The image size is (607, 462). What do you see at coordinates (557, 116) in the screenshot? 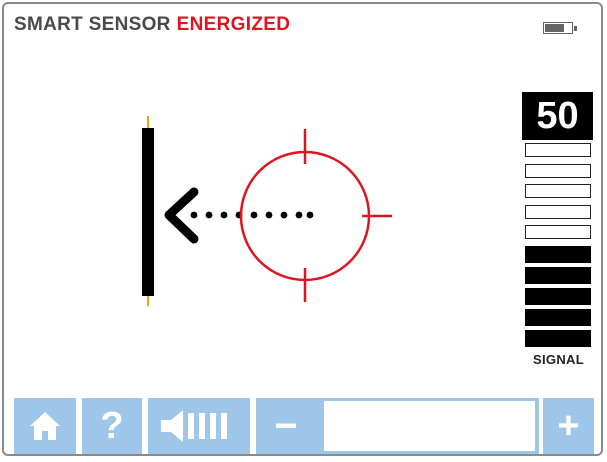
I see `signal-strength-value: 50` at bounding box center [557, 116].